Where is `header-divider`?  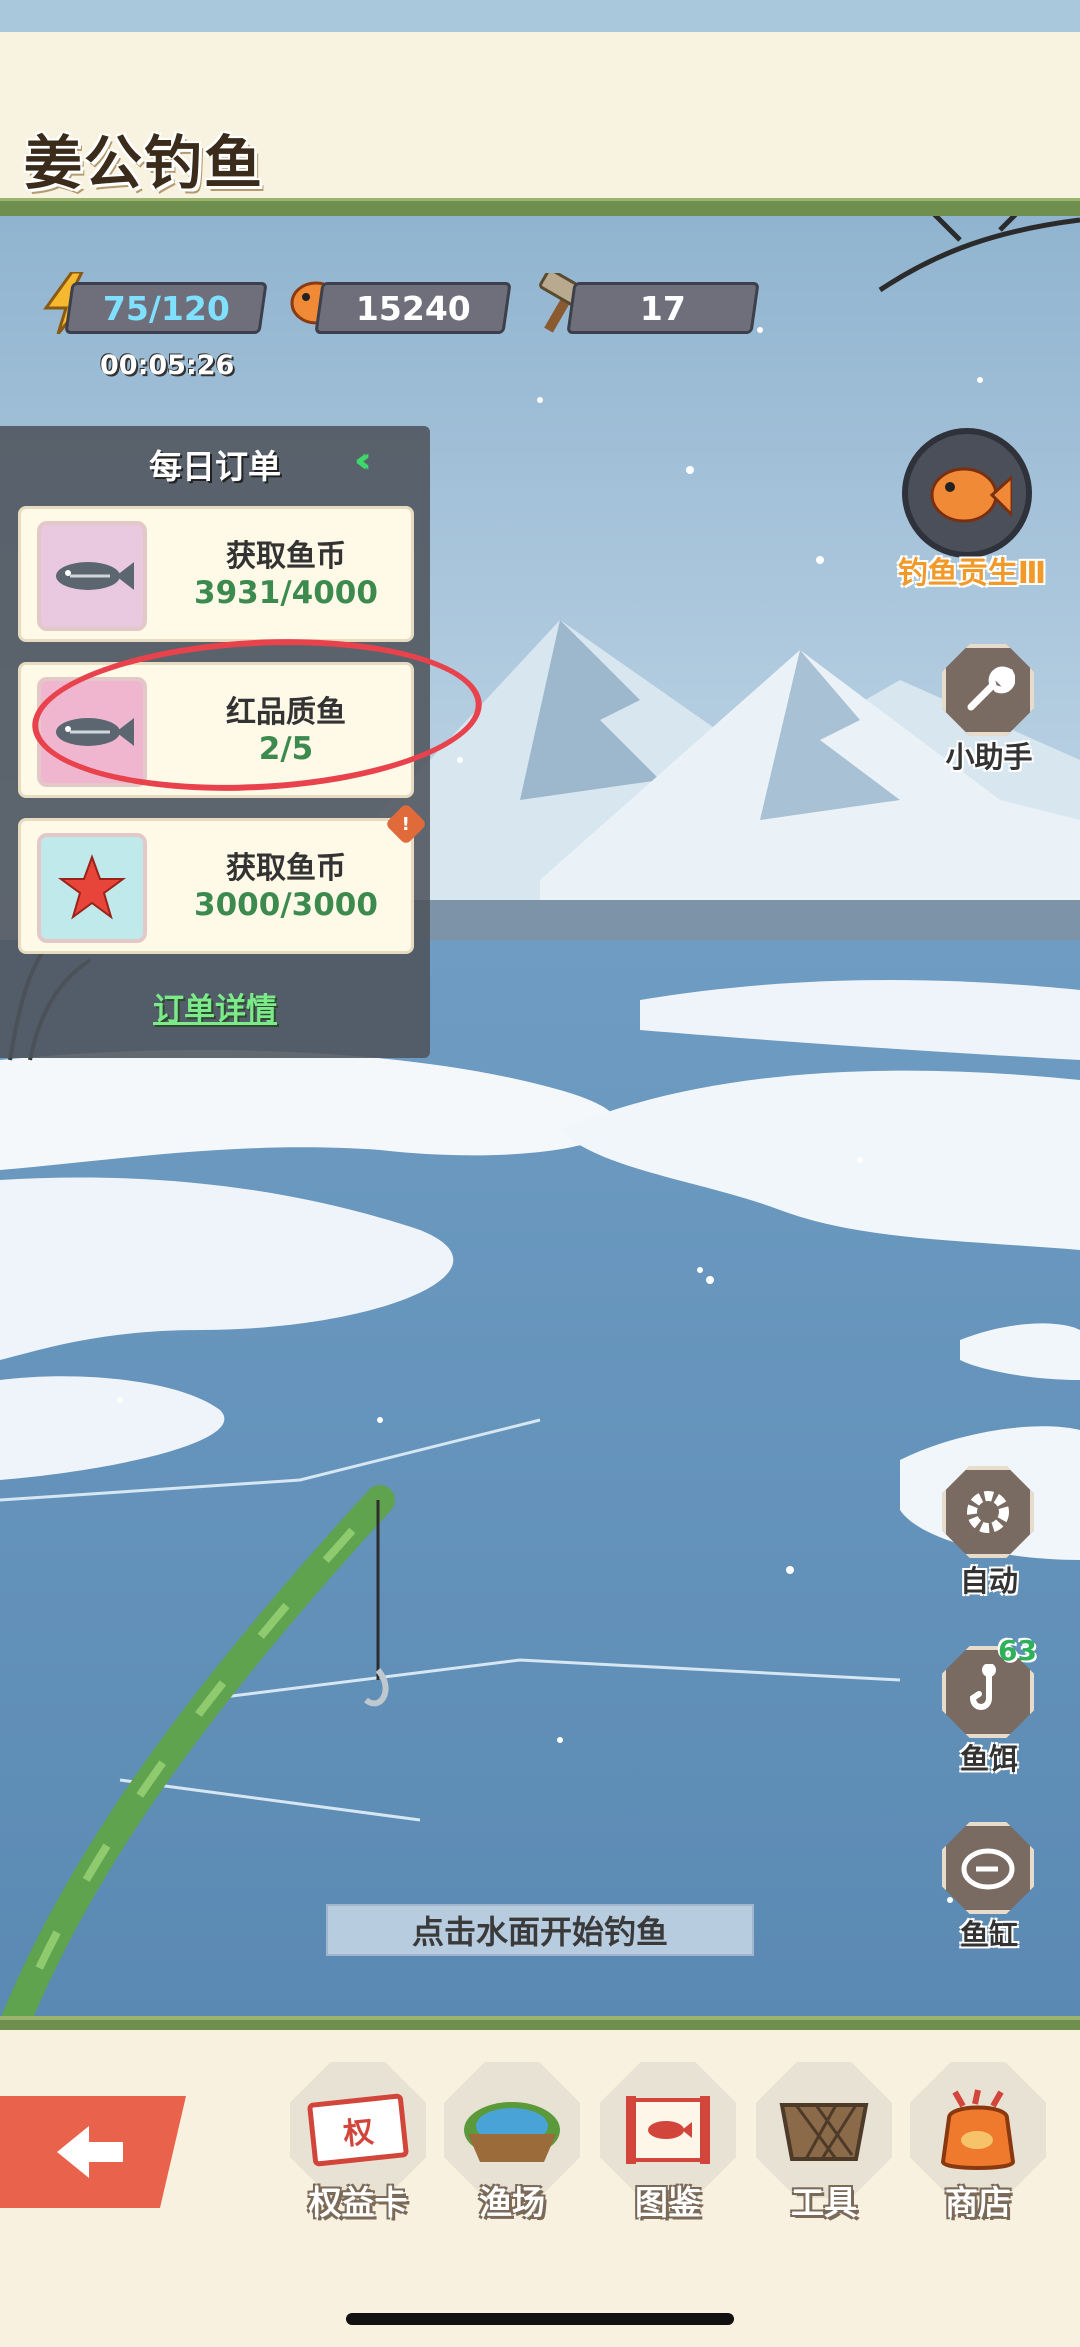 header-divider is located at coordinates (540, 207).